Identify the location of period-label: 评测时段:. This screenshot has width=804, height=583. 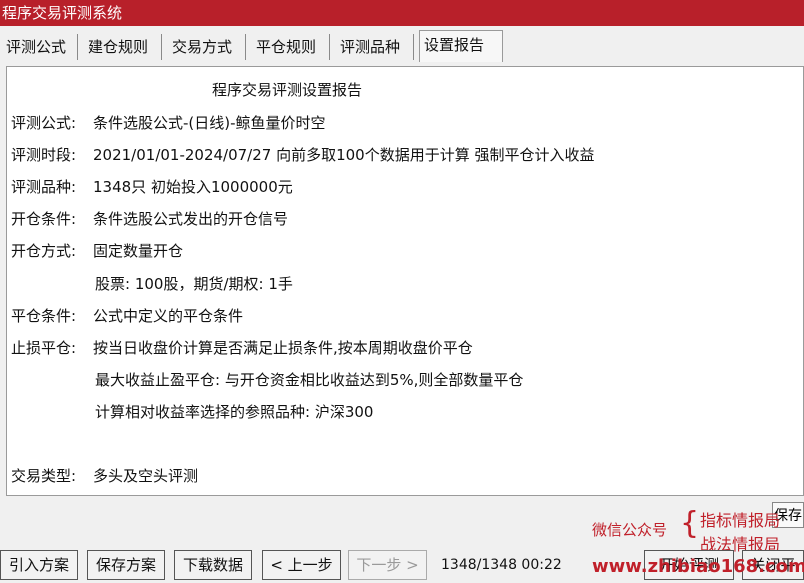
(44, 155).